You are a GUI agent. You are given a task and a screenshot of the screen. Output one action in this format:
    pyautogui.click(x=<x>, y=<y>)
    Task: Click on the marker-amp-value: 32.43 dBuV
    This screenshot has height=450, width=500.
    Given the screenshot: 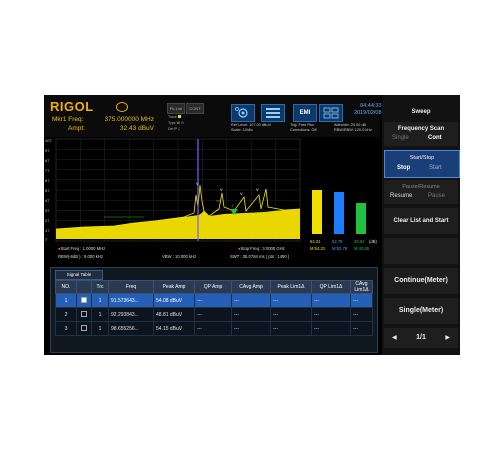 What is the action you would take?
    pyautogui.click(x=137, y=128)
    